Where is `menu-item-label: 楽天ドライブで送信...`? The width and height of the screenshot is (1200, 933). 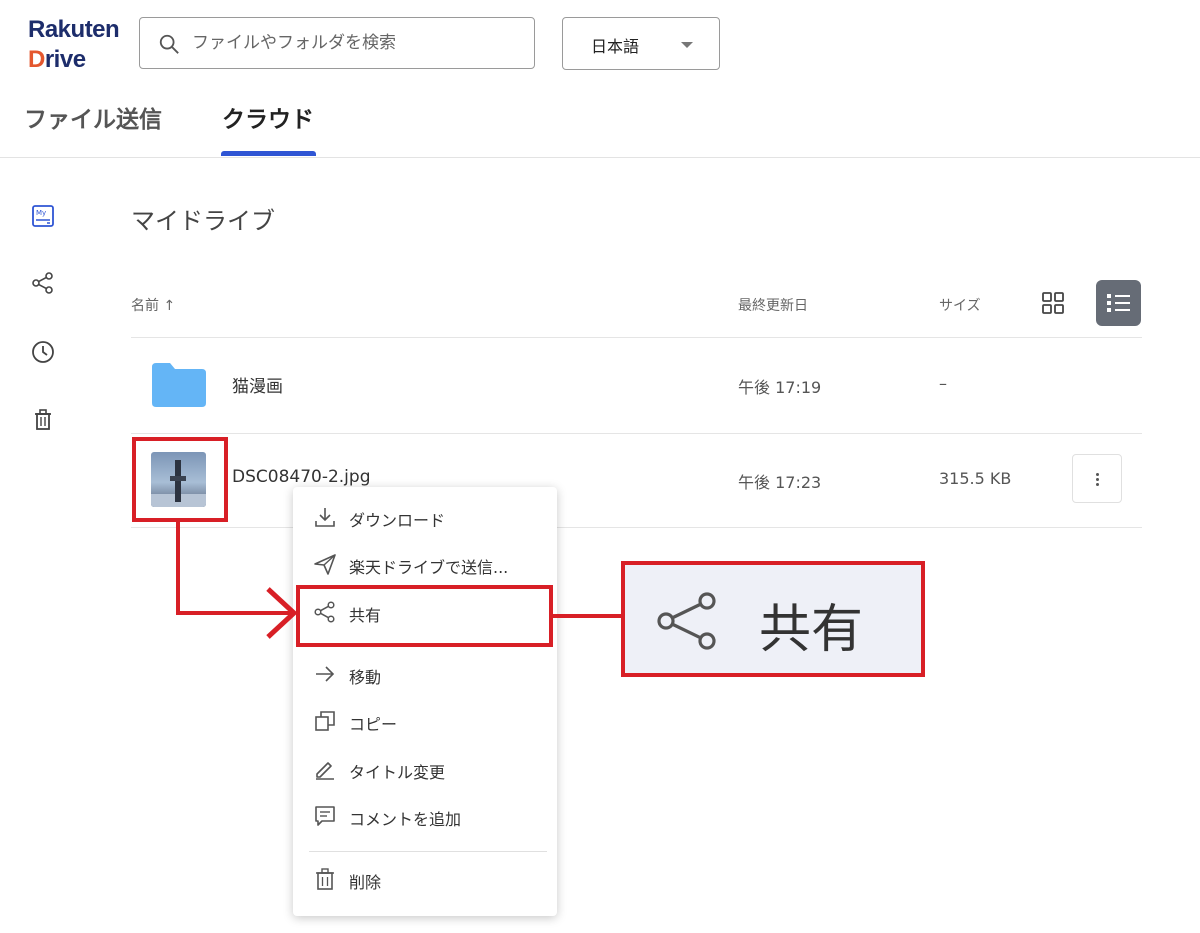
menu-item-label: 楽天ドライブで送信... is located at coordinates (429, 567).